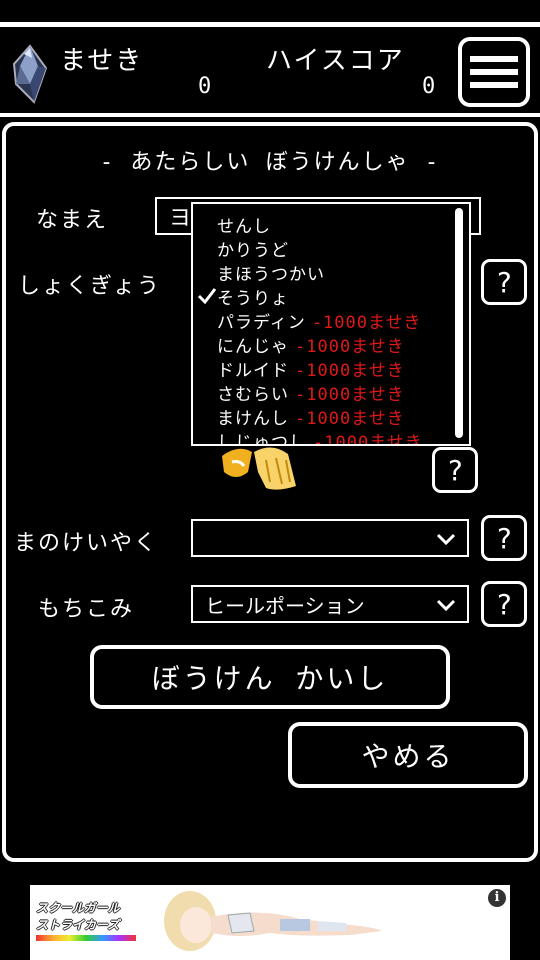 The width and height of the screenshot is (540, 960). What do you see at coordinates (271, 275) in the screenshot?
I see `job-option-label: まほうつかい` at bounding box center [271, 275].